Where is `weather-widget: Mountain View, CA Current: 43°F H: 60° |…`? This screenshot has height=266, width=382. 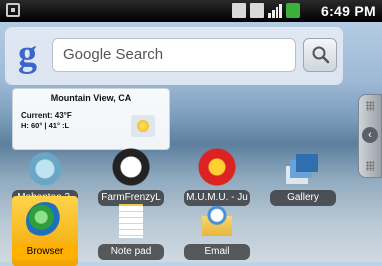
weather-widget: Mountain View, CA Current: 43°F H: 60° |… is located at coordinates (91, 119).